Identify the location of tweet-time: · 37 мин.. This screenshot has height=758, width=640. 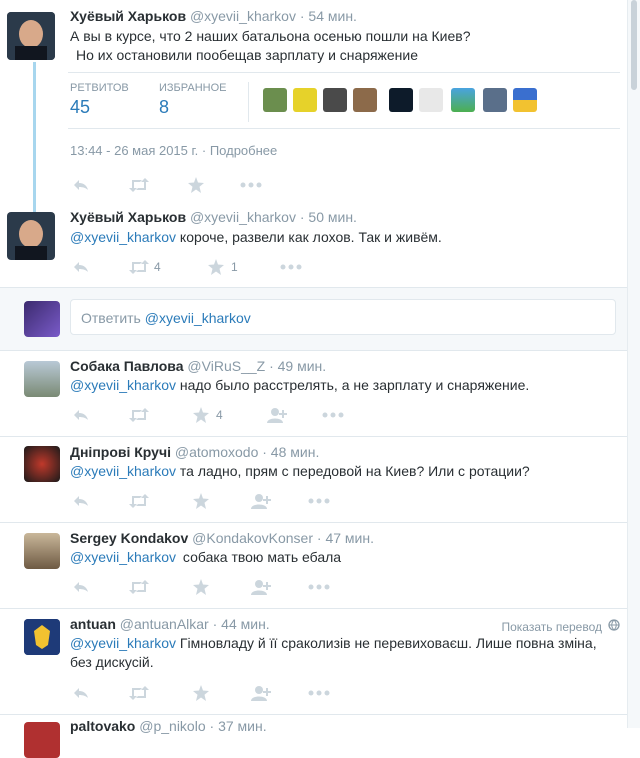
(238, 726).